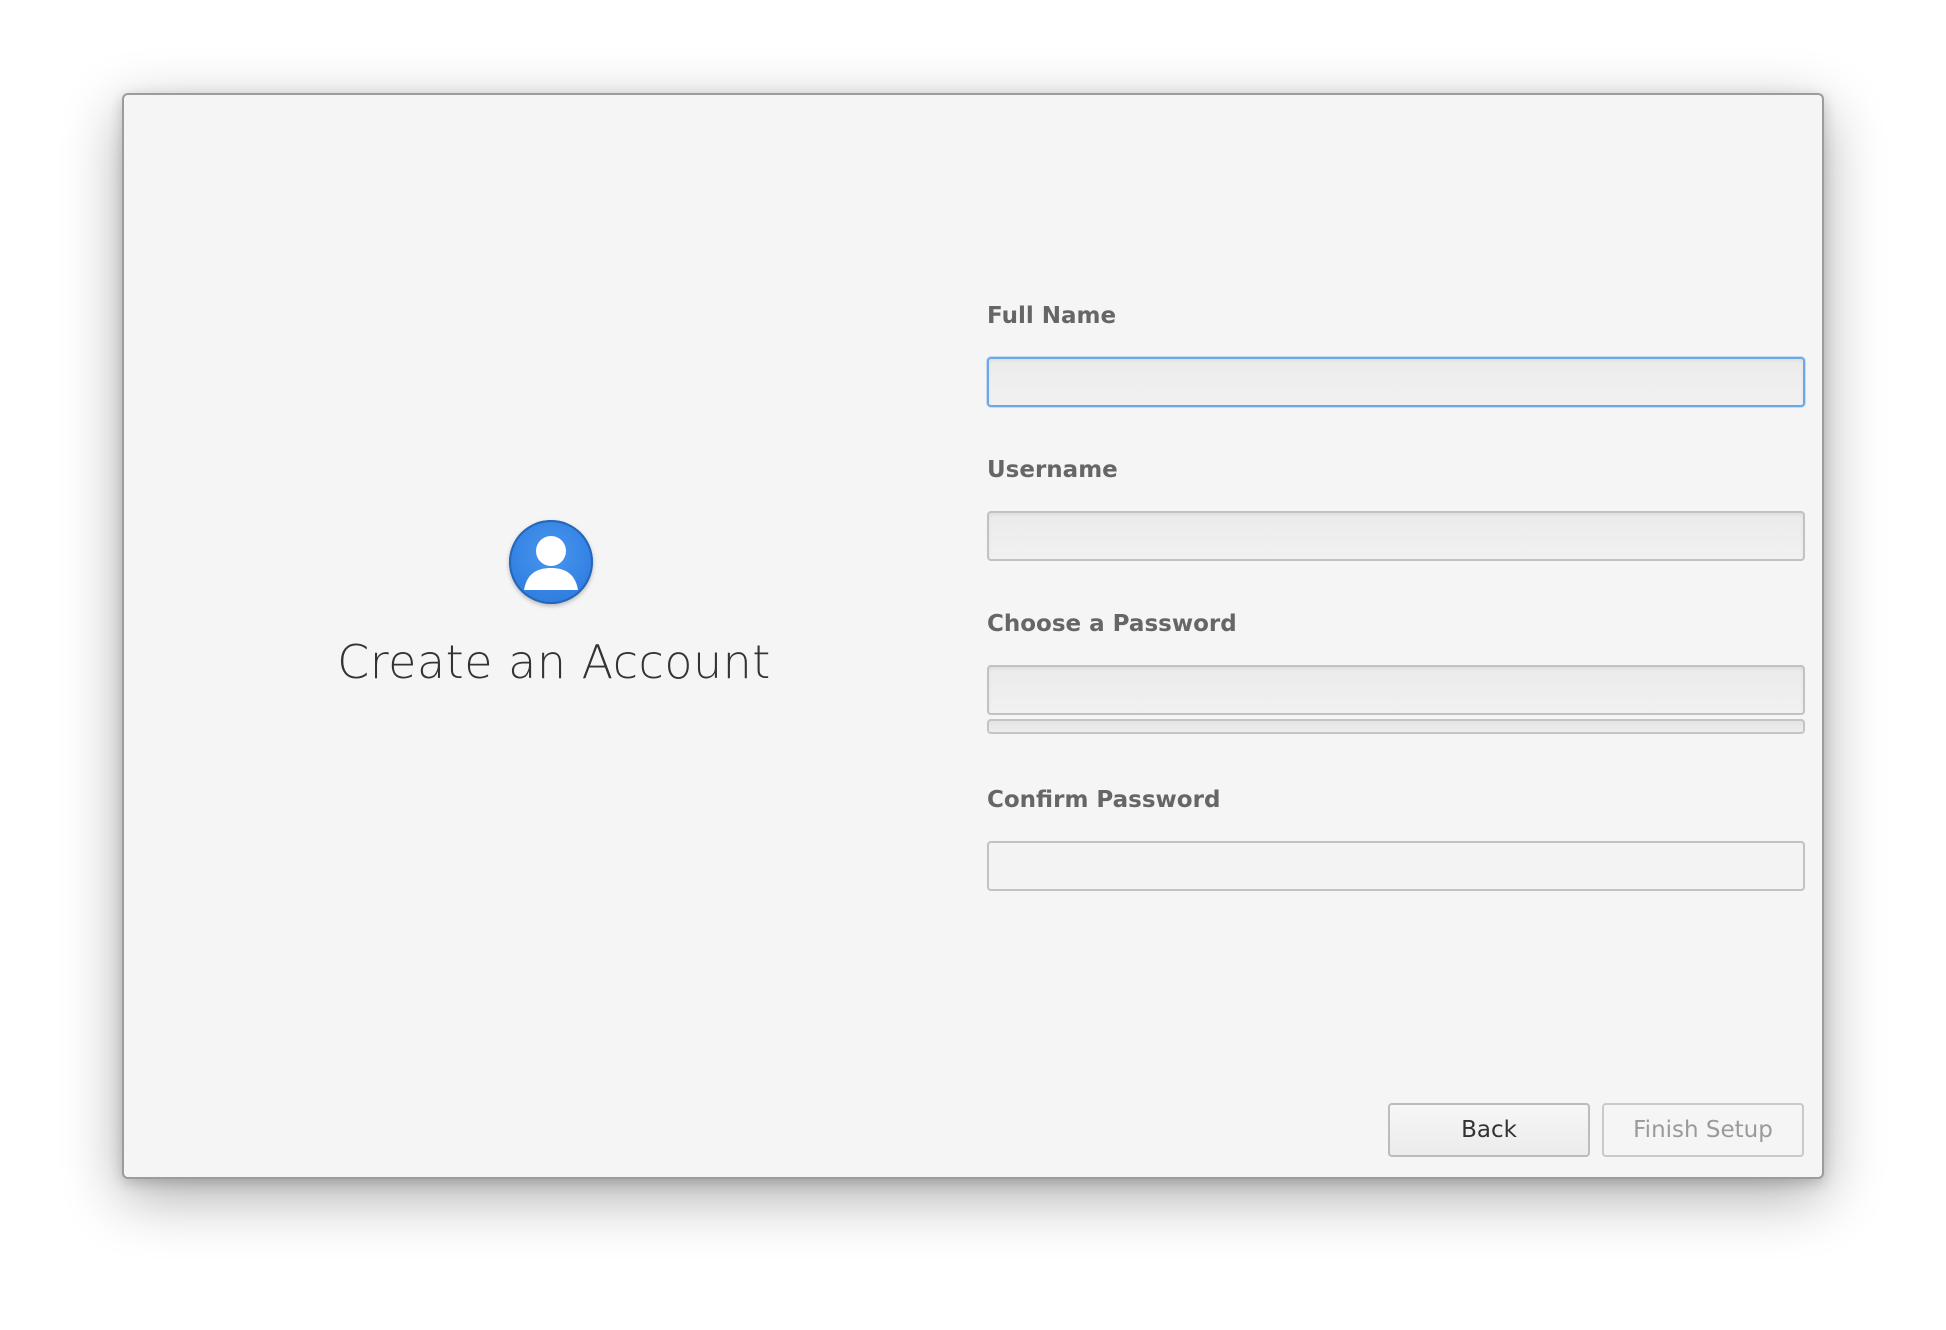 The width and height of the screenshot is (1946, 1330). I want to click on page-title: Create an Account, so click(554, 662).